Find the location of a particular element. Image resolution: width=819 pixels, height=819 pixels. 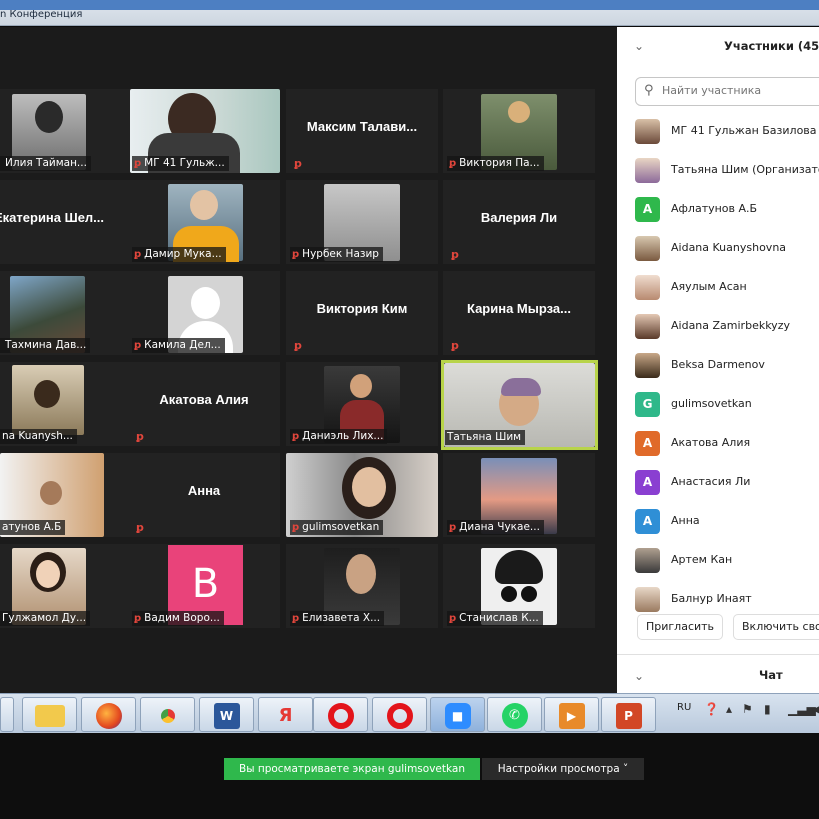

video-tile: ꝑ gulimsovetkan is located at coordinates (362, 495).